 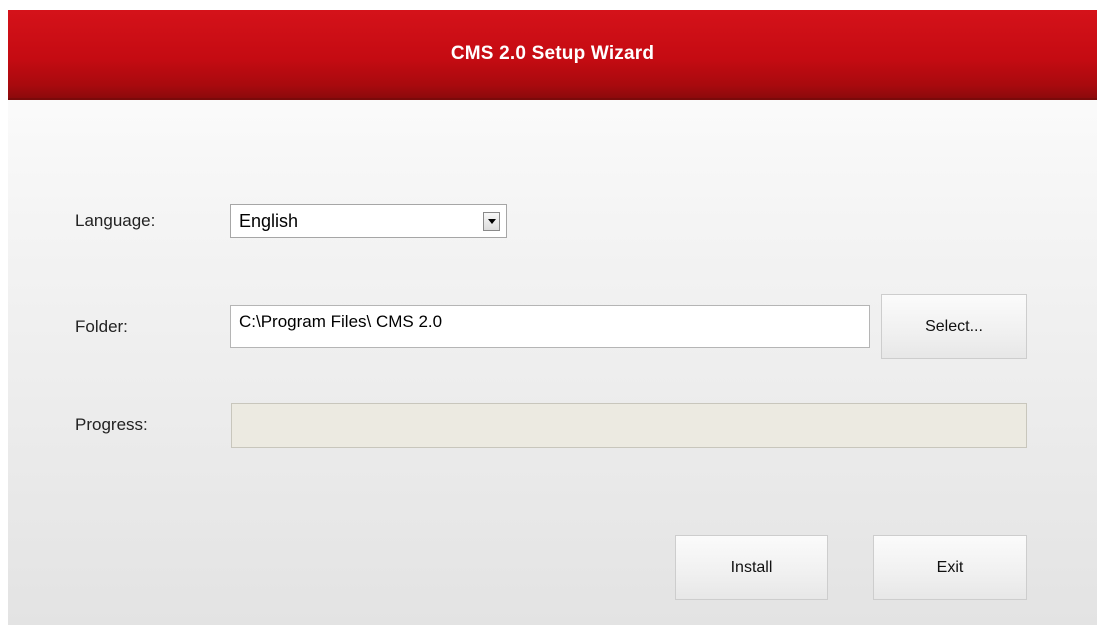 I want to click on title-bar: CMS 2.0 Setup Wizard, so click(x=552, y=55).